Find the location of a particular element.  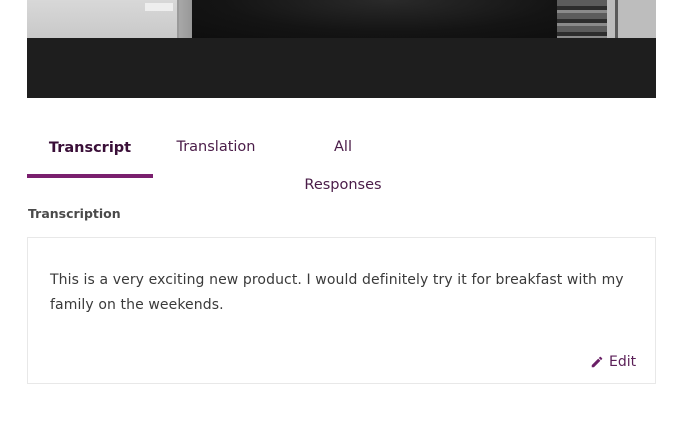

pencil-icon is located at coordinates (597, 362).